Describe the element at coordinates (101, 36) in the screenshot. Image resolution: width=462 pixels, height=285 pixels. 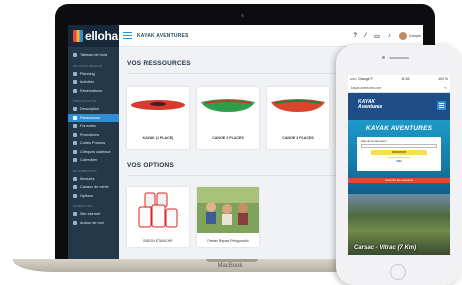
I see `logo-text: elloha` at that location.